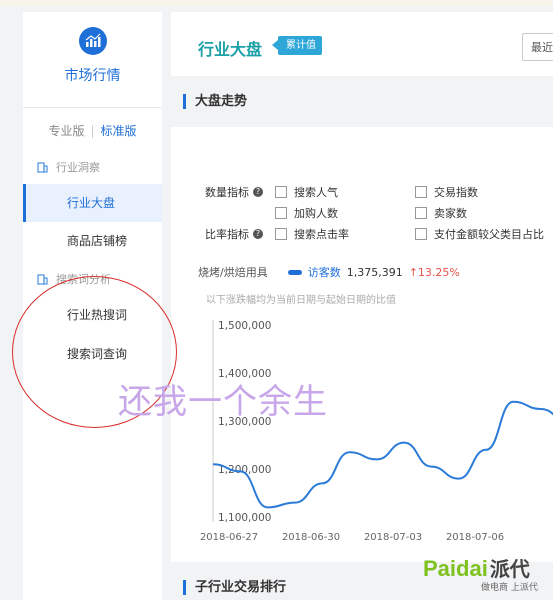 Image resolution: width=553 pixels, height=600 pixels. Describe the element at coordinates (509, 570) in the screenshot. I see `brand-chinese: 派代` at that location.